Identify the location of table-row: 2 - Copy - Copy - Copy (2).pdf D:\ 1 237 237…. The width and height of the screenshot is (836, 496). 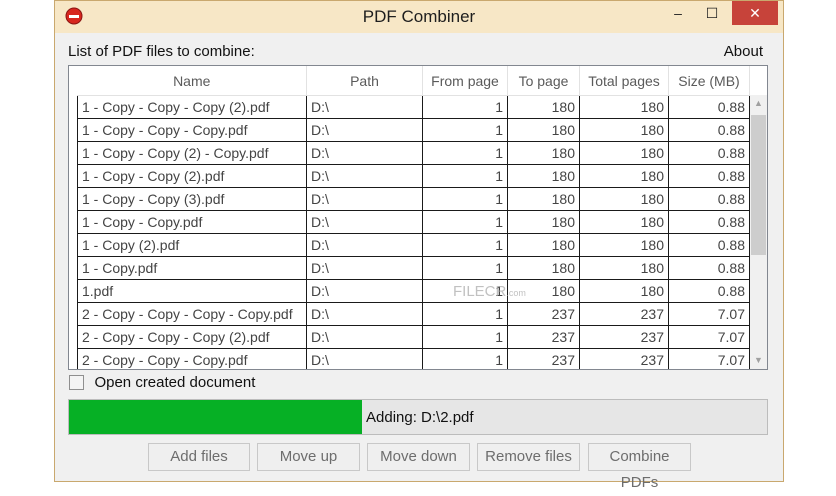
(413, 337).